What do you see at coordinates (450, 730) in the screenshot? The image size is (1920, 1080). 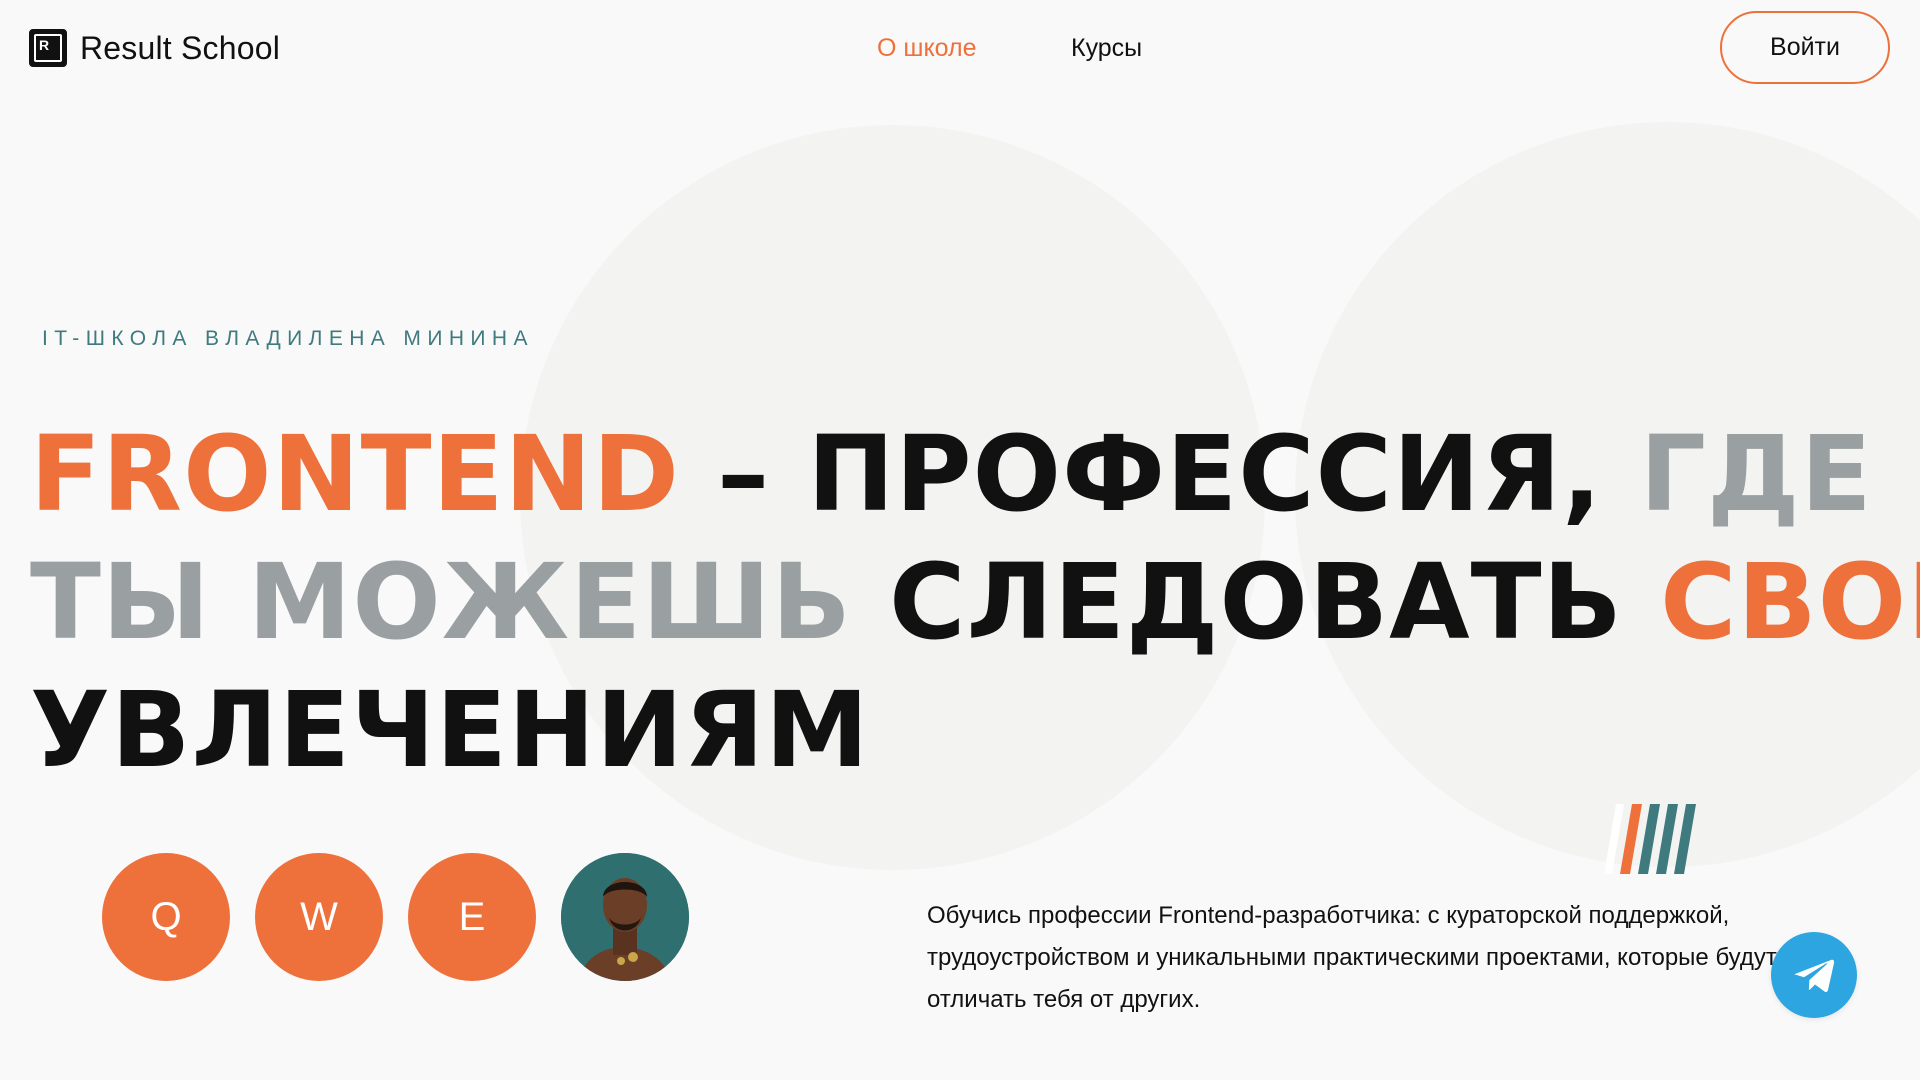 I see `headline-passions: УВЛЕЧЕНИЯМ` at bounding box center [450, 730].